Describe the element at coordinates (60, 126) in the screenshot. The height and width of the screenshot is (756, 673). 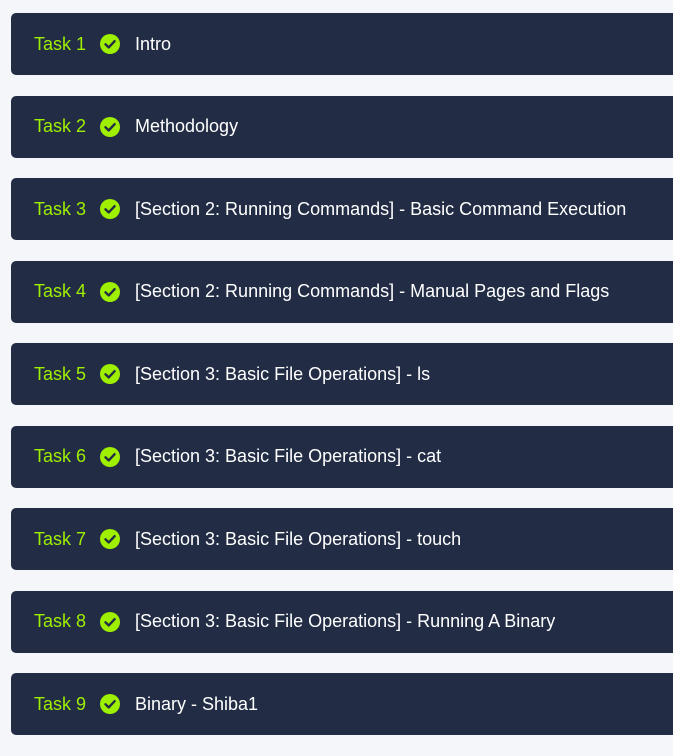
I see `task-number: Task 2` at that location.